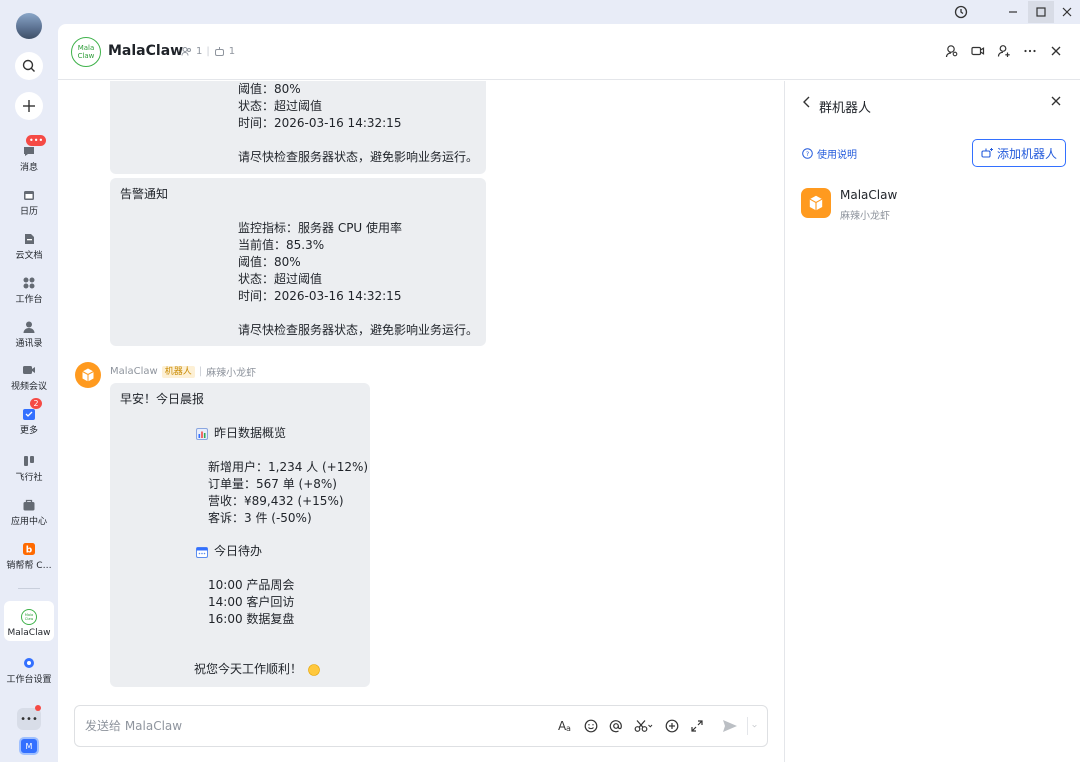 This screenshot has width=1080, height=762. I want to click on sidebar-item-messages: ••• 消息, so click(29, 158).